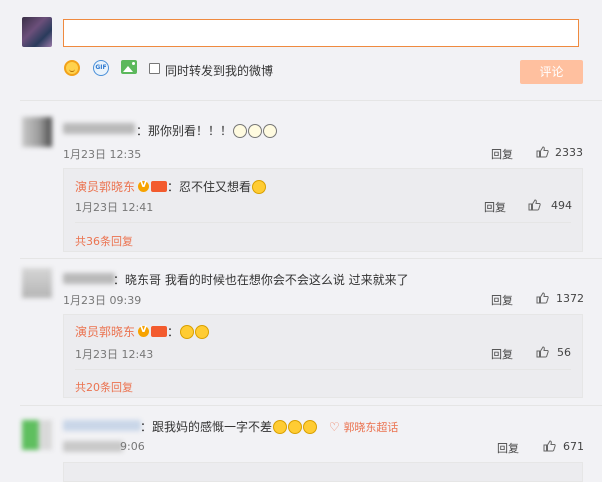  Describe the element at coordinates (173, 332) in the screenshot. I see `reply-text: ：` at that location.